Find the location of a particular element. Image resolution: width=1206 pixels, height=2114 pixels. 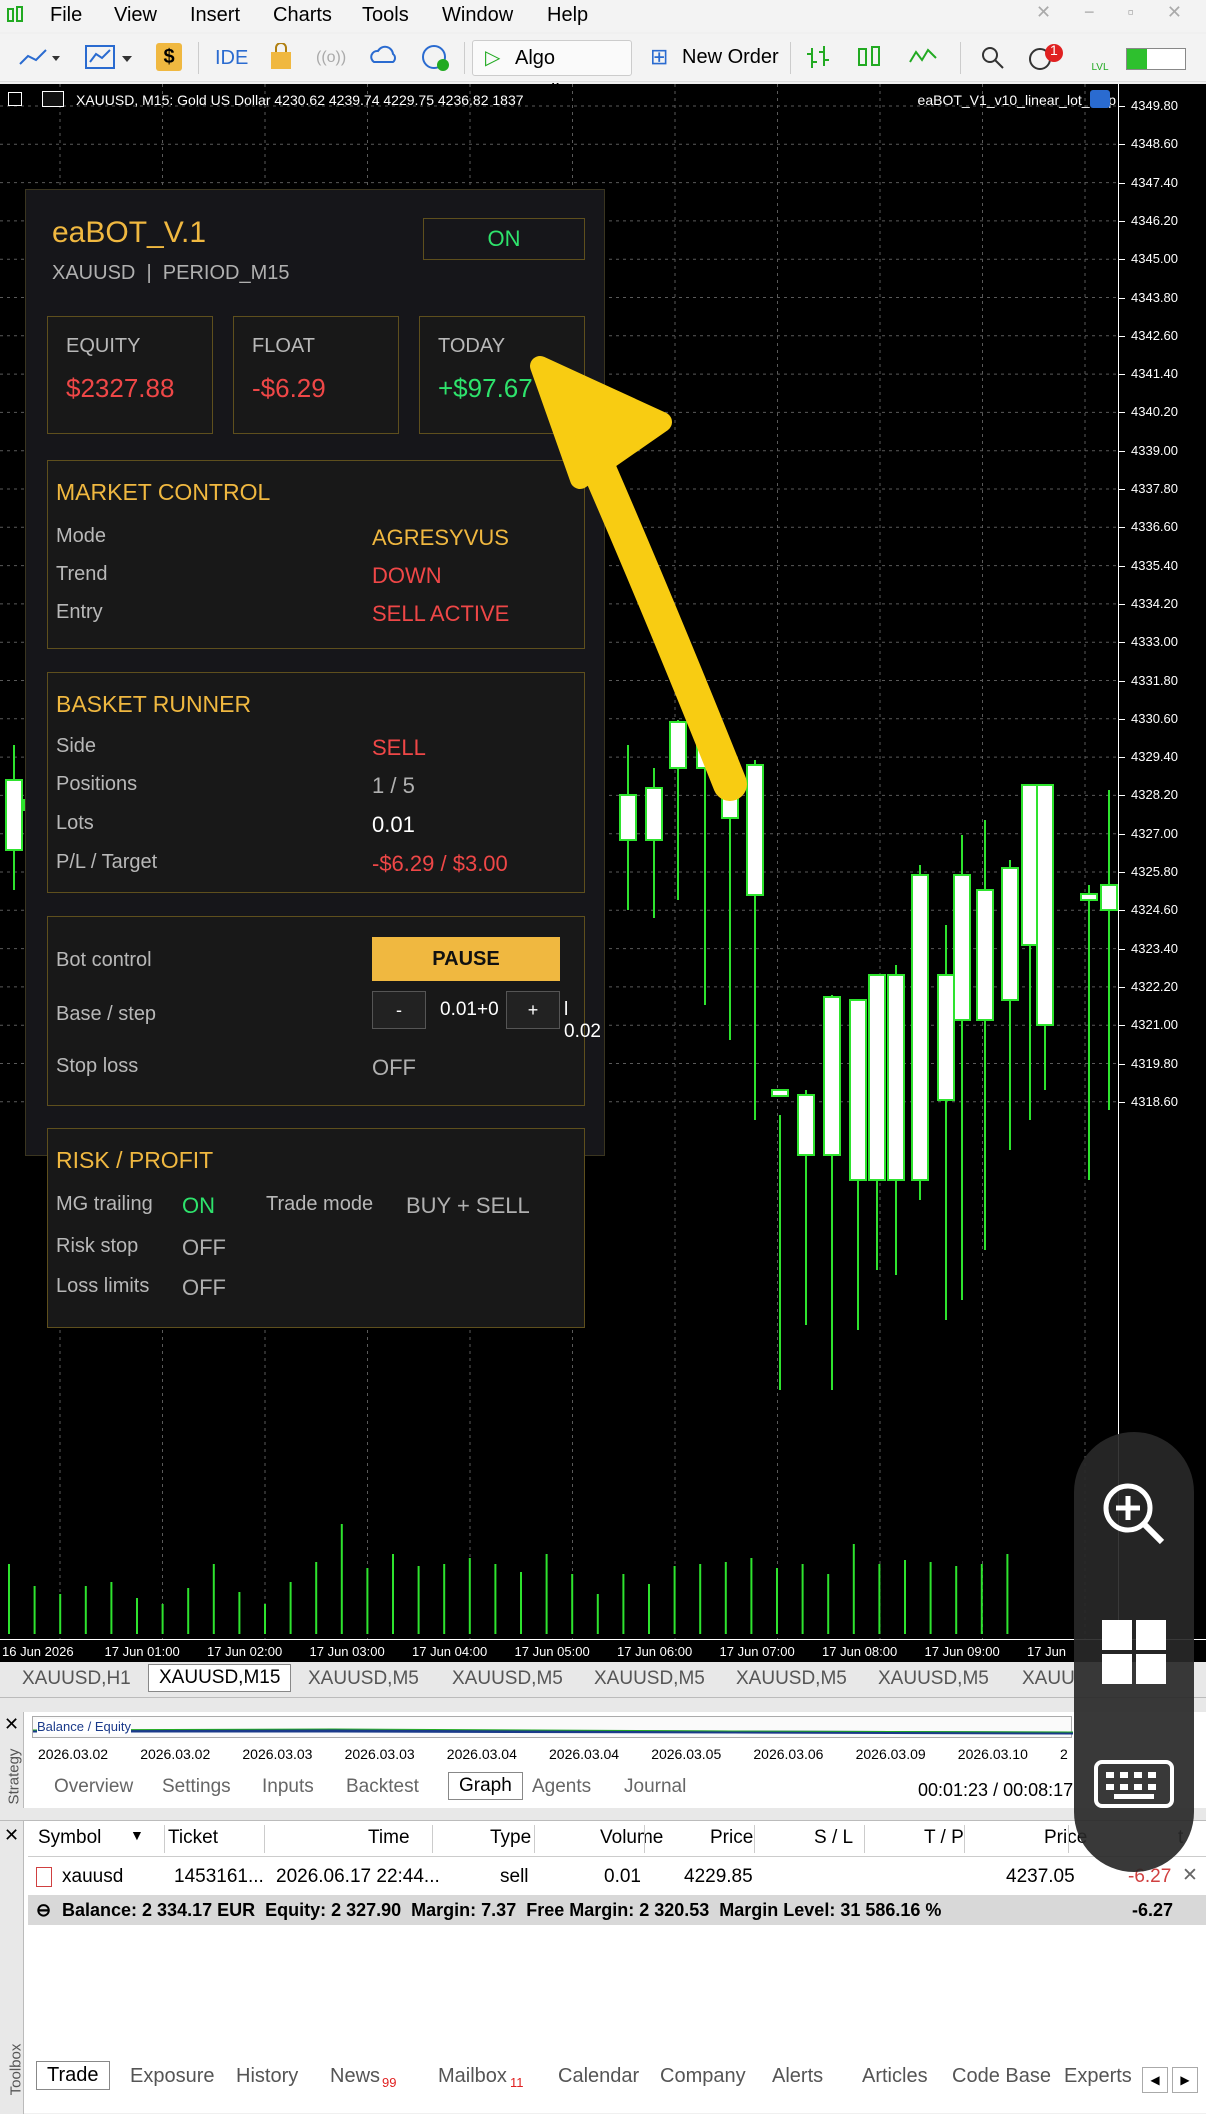

graph-date-label: 2026.03.02 is located at coordinates (73, 1754).